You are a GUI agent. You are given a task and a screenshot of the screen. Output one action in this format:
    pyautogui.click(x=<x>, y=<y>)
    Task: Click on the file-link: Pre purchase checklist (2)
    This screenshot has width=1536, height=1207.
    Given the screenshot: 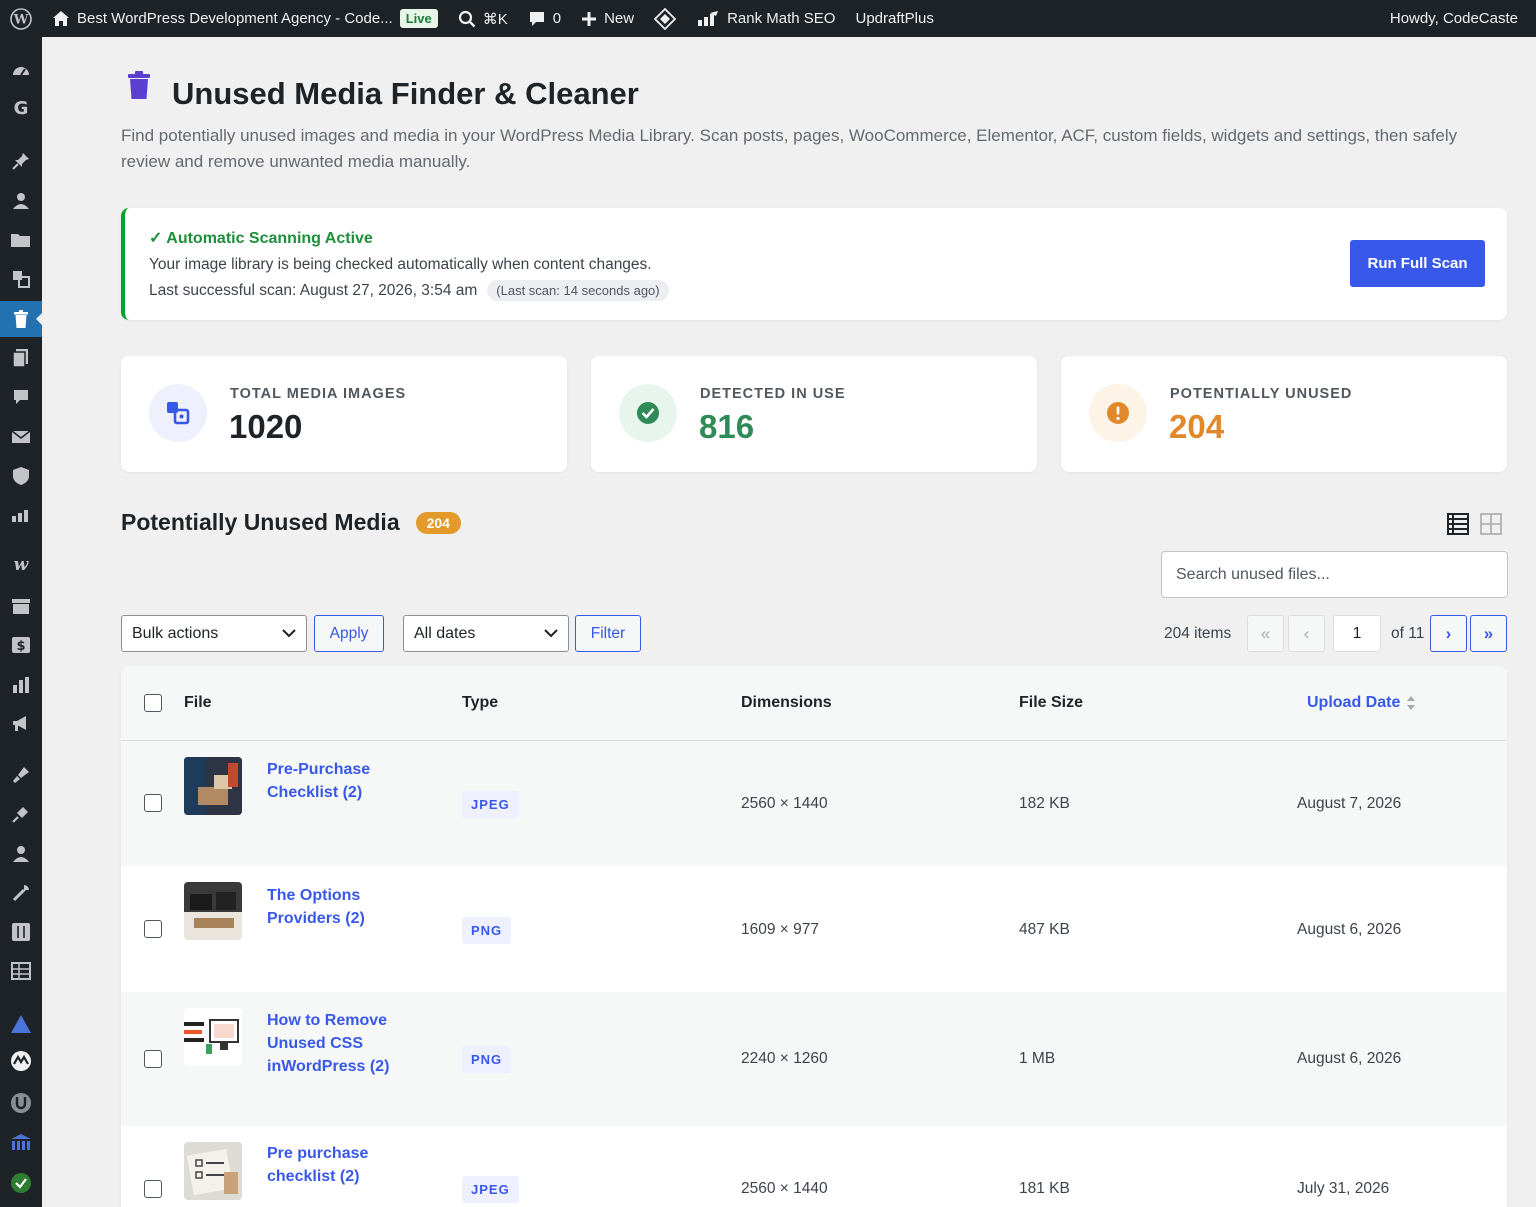 What is the action you would take?
    pyautogui.click(x=347, y=1165)
    